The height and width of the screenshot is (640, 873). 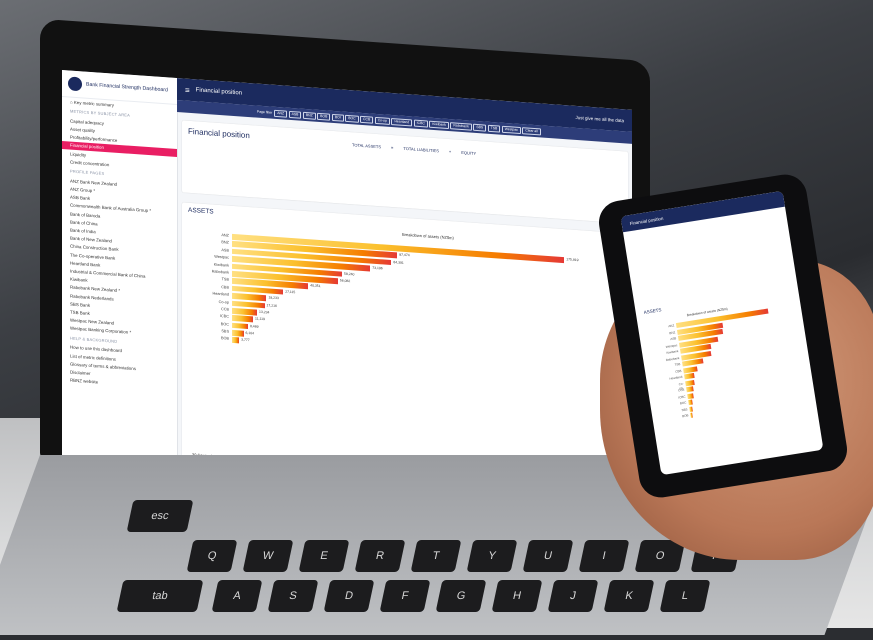 I want to click on equals-icon: ≡, so click(x=392, y=148).